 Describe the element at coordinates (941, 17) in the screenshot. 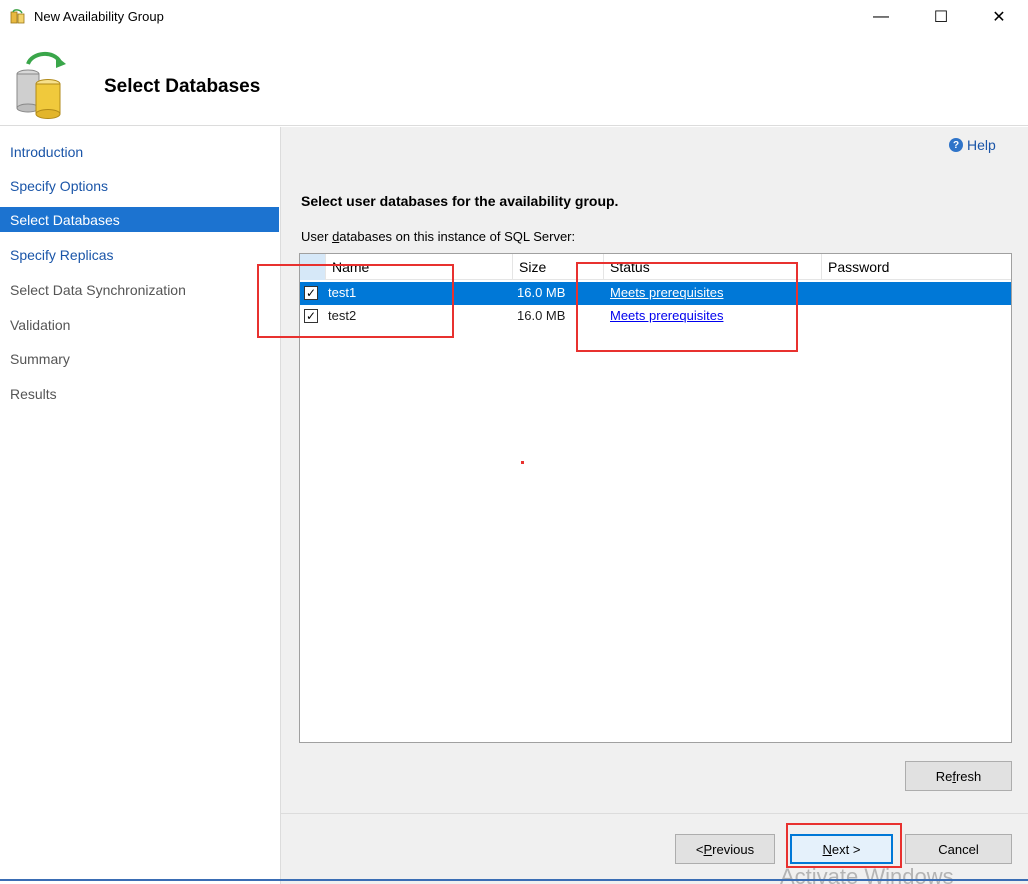

I see `maximize-button: ☐` at that location.